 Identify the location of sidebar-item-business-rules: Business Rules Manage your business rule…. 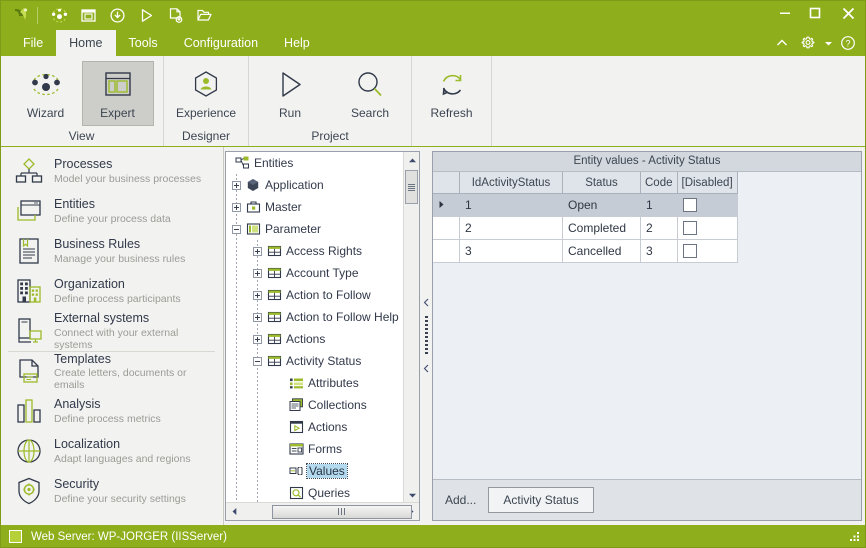
(111, 251).